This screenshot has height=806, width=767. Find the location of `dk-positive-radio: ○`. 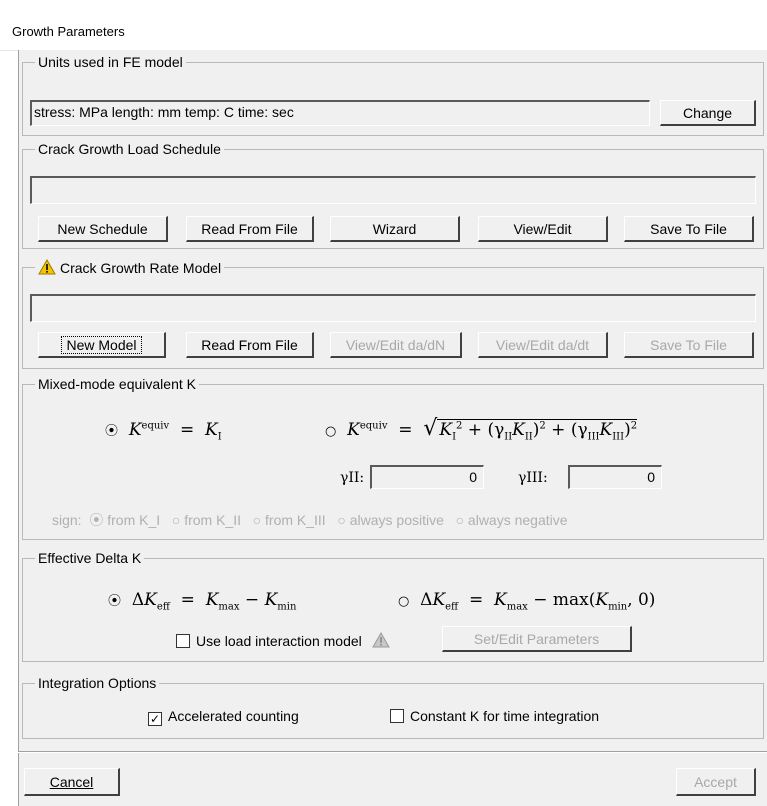

dk-positive-radio: ○ is located at coordinates (403, 601).